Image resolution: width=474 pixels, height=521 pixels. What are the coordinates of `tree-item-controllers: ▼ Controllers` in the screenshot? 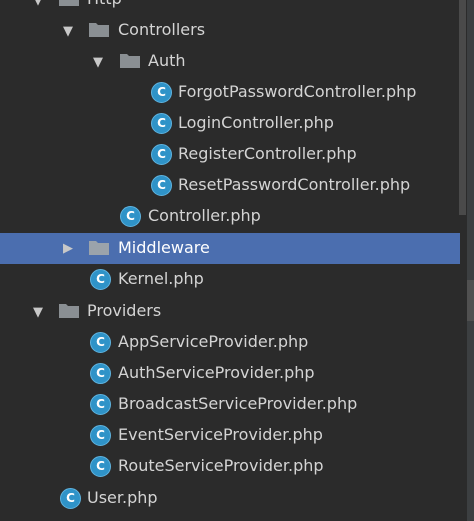 It's located at (230, 30).